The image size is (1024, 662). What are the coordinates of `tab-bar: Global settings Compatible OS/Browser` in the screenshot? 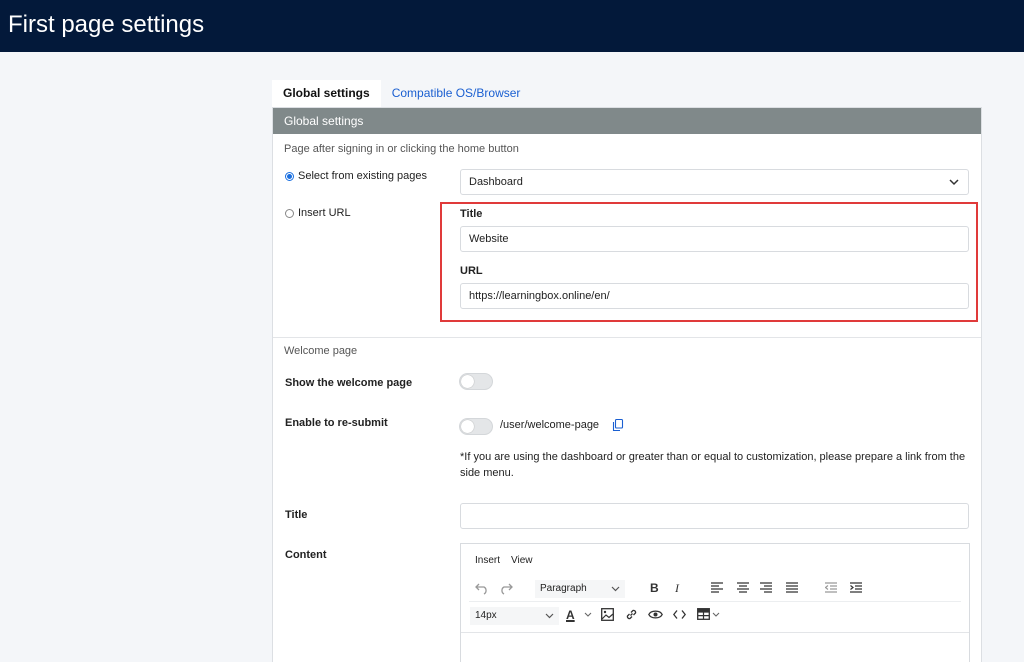 It's located at (401, 93).